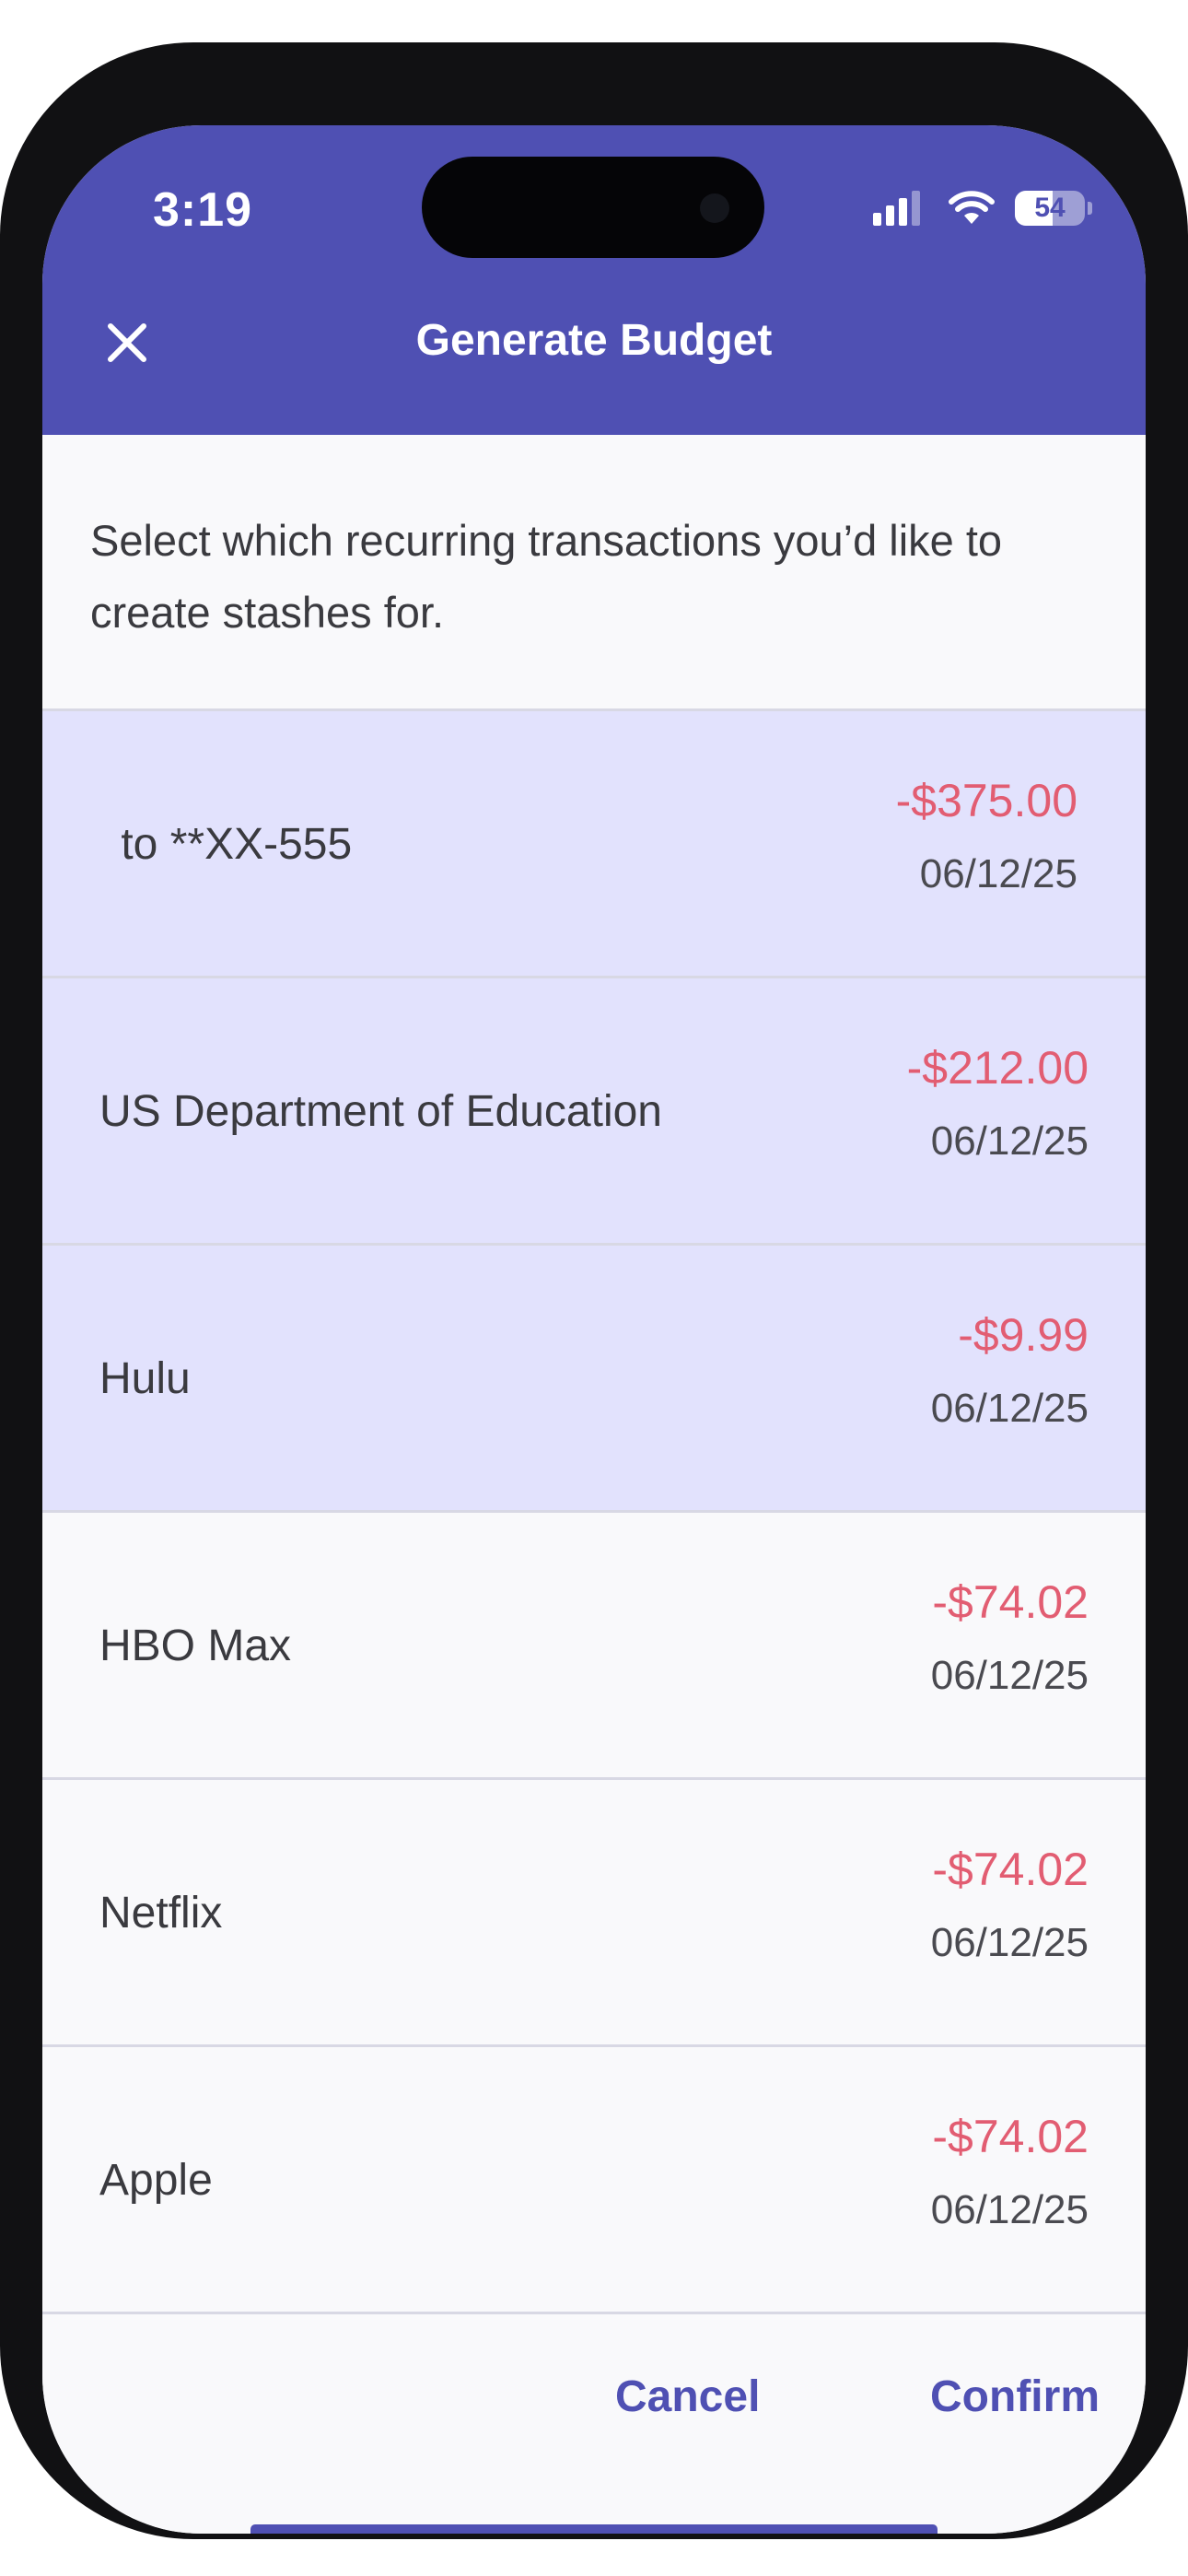 This screenshot has height=2576, width=1188. I want to click on transaction-amount: -$9.99, so click(1023, 1335).